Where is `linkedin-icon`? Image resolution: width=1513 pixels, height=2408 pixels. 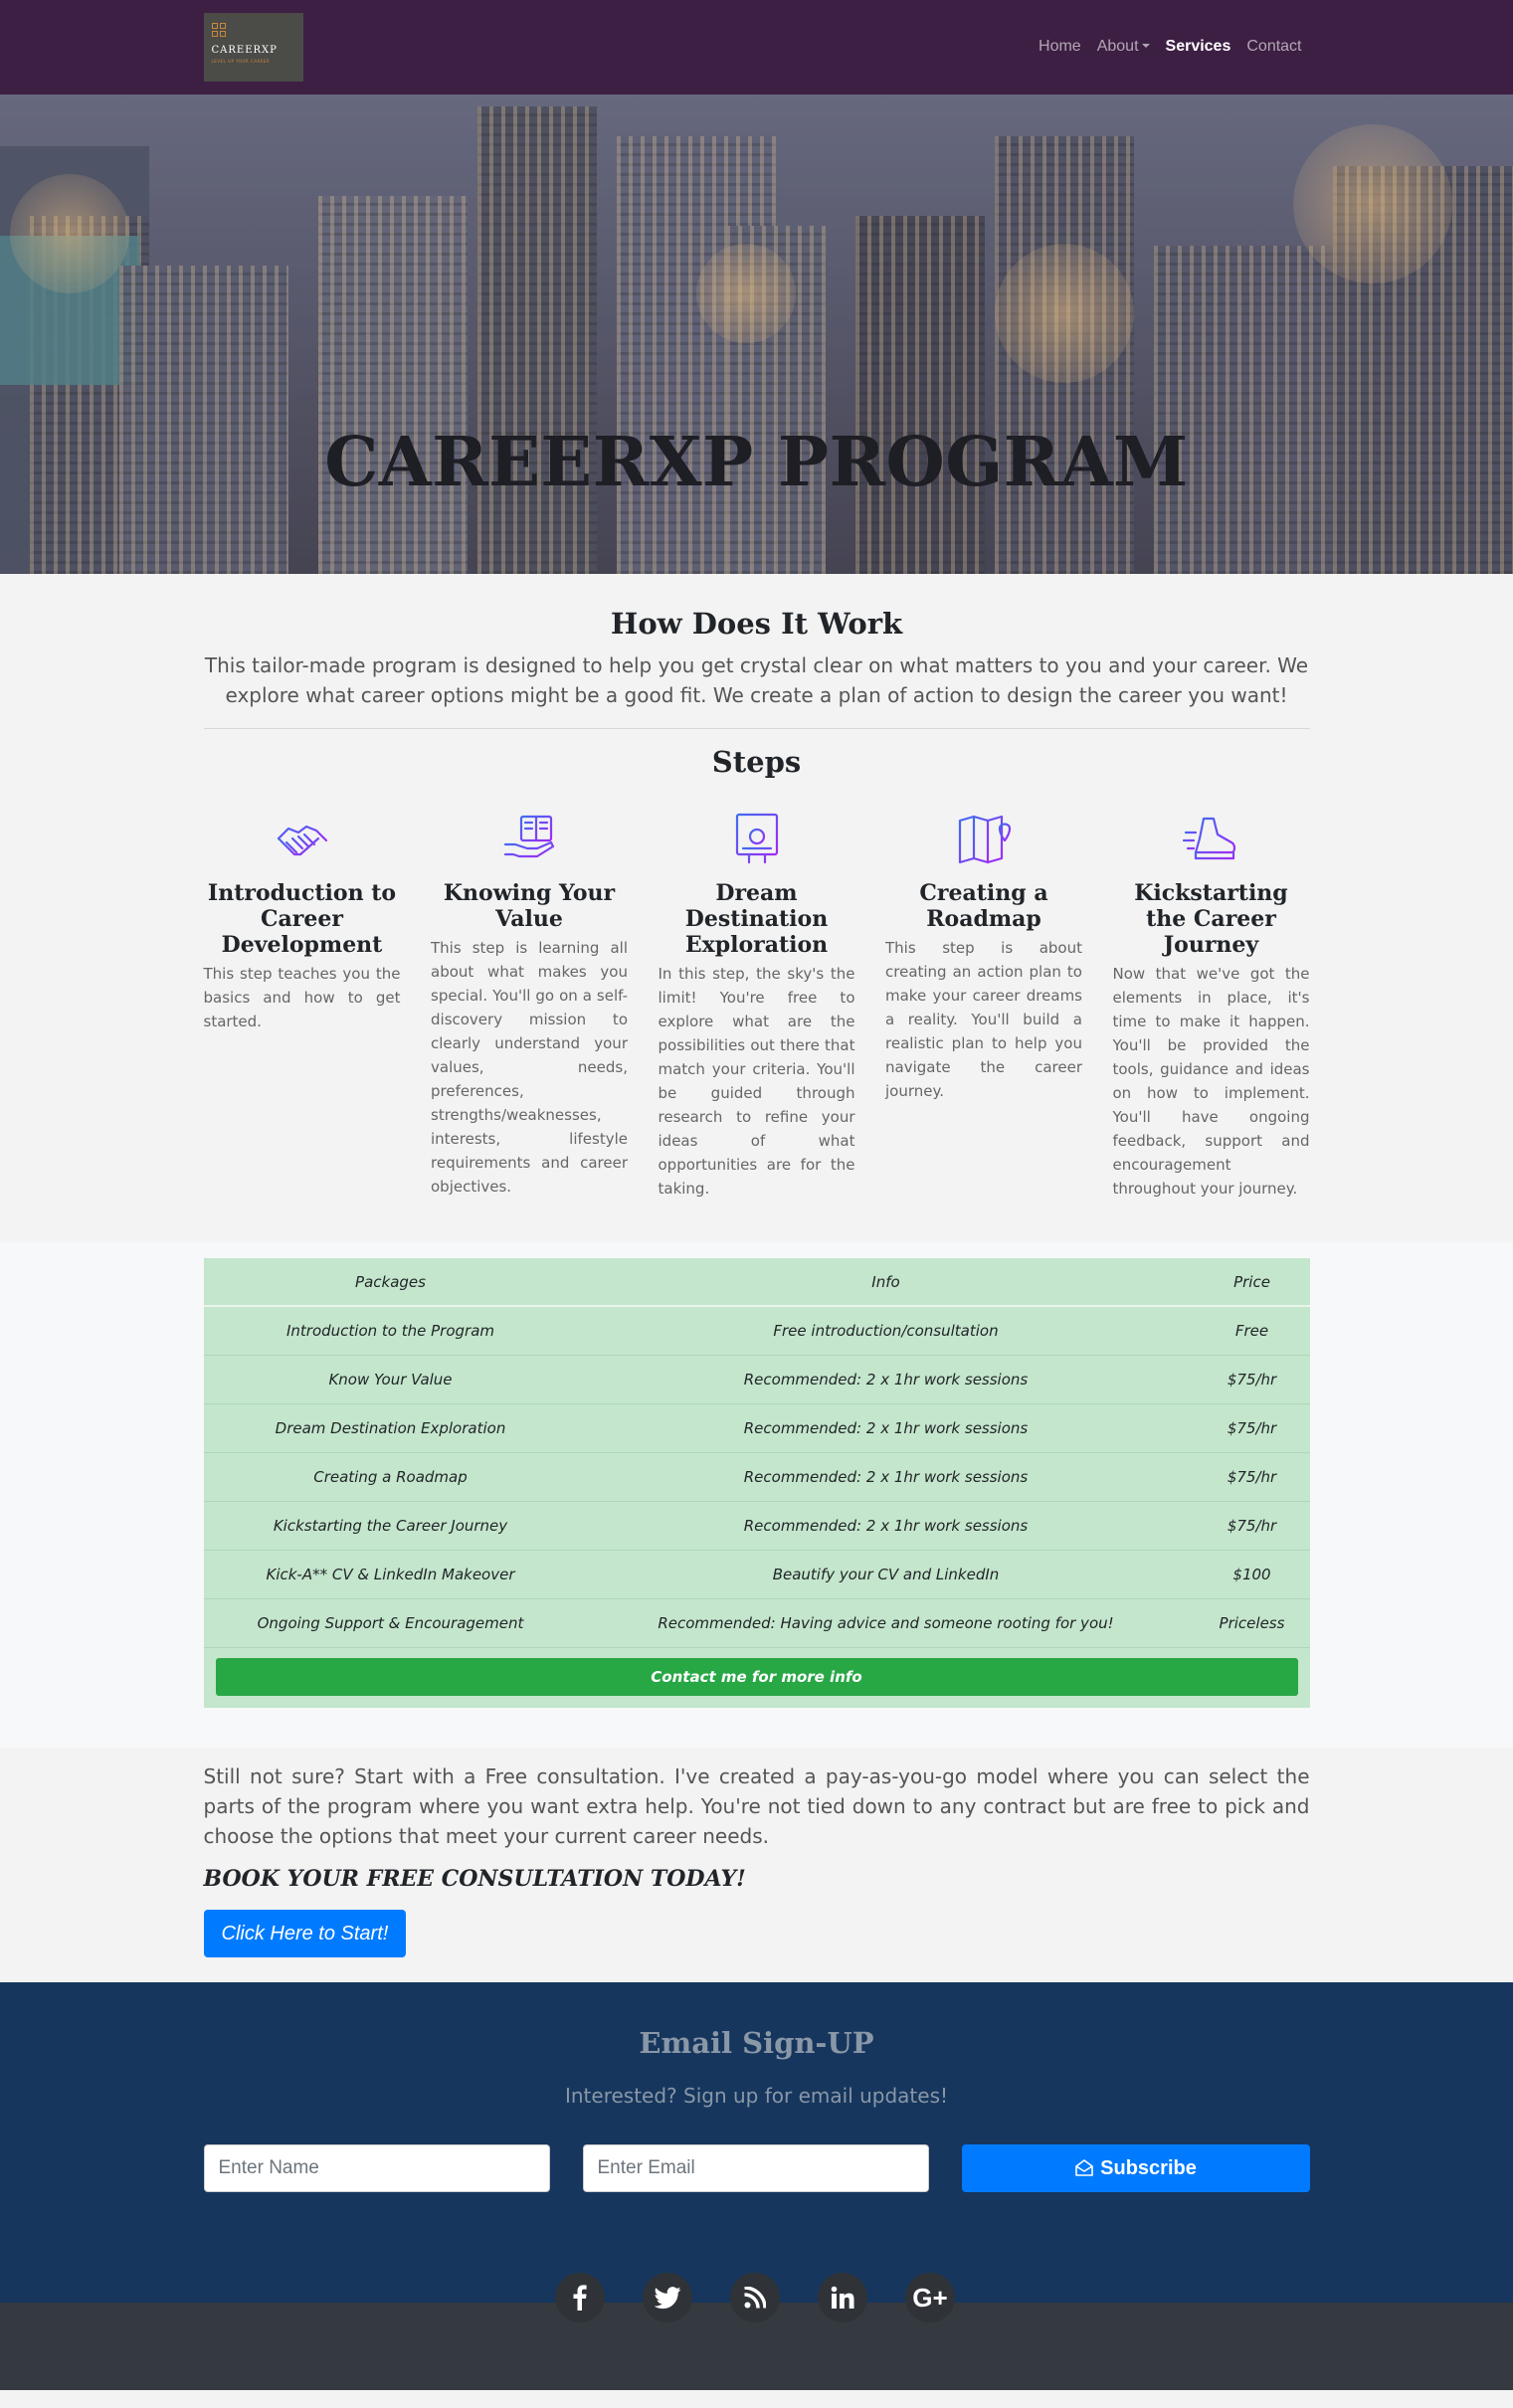
linkedin-icon is located at coordinates (842, 2297).